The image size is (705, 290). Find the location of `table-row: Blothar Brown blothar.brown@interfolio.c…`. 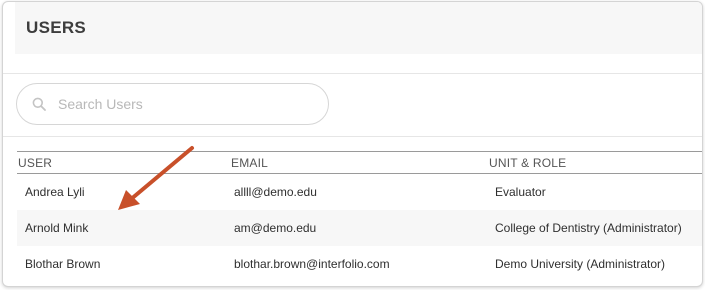

table-row: Blothar Brown blothar.brown@interfolio.c… is located at coordinates (359, 264).